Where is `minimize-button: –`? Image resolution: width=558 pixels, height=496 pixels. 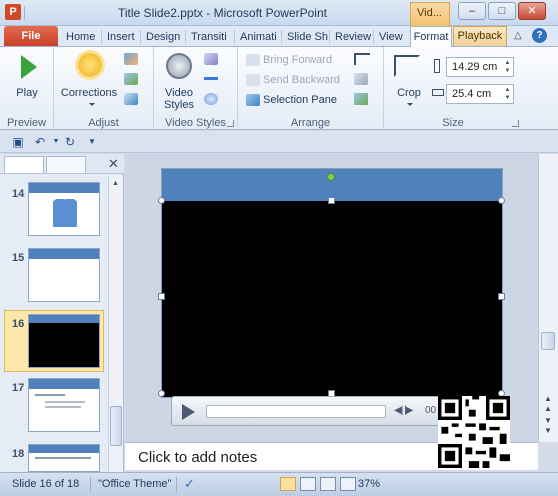 minimize-button: – is located at coordinates (472, 11).